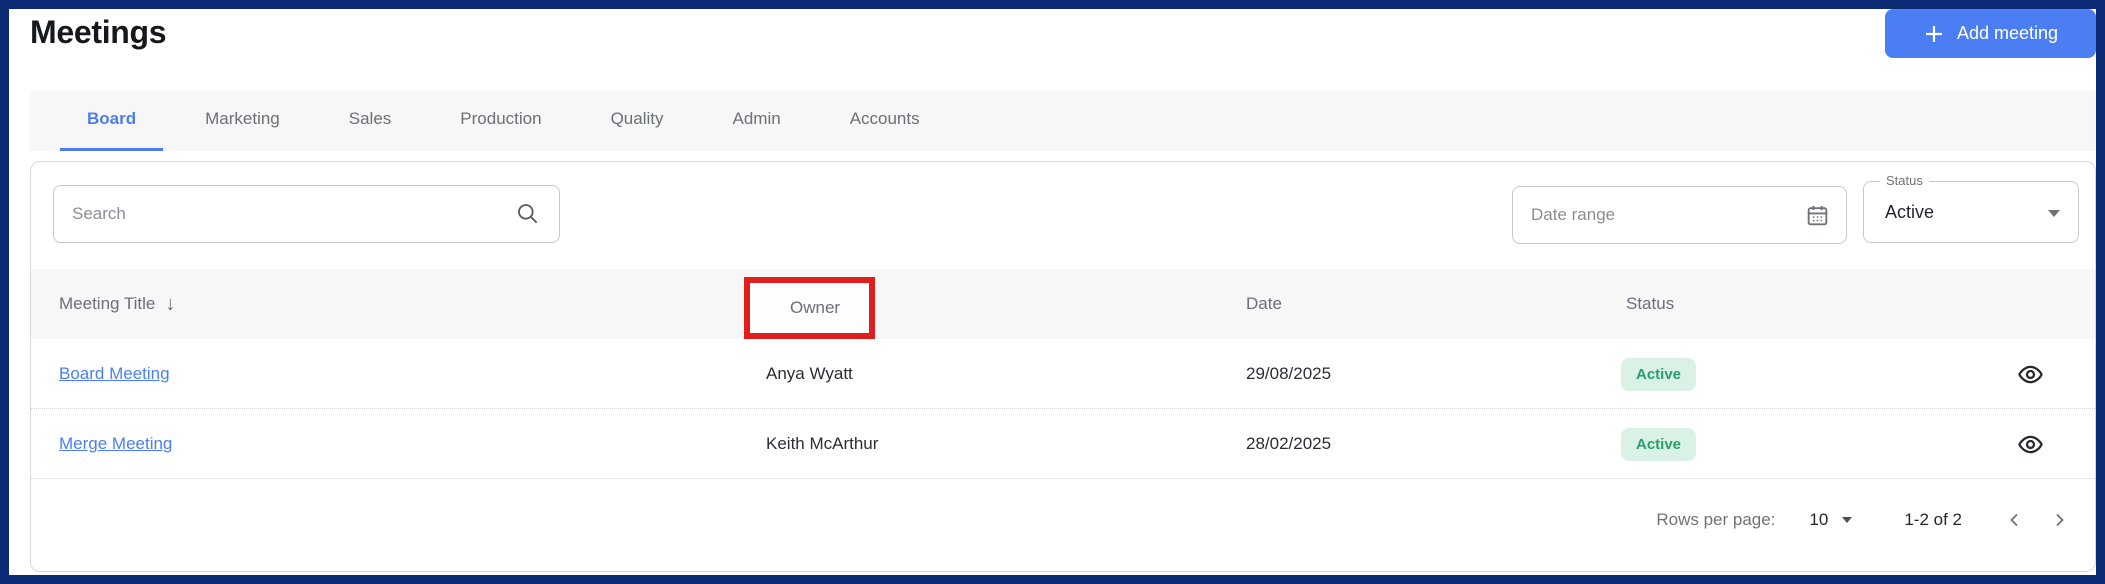 The image size is (2105, 584). I want to click on add-meeting-button: Add meeting, so click(1990, 33).